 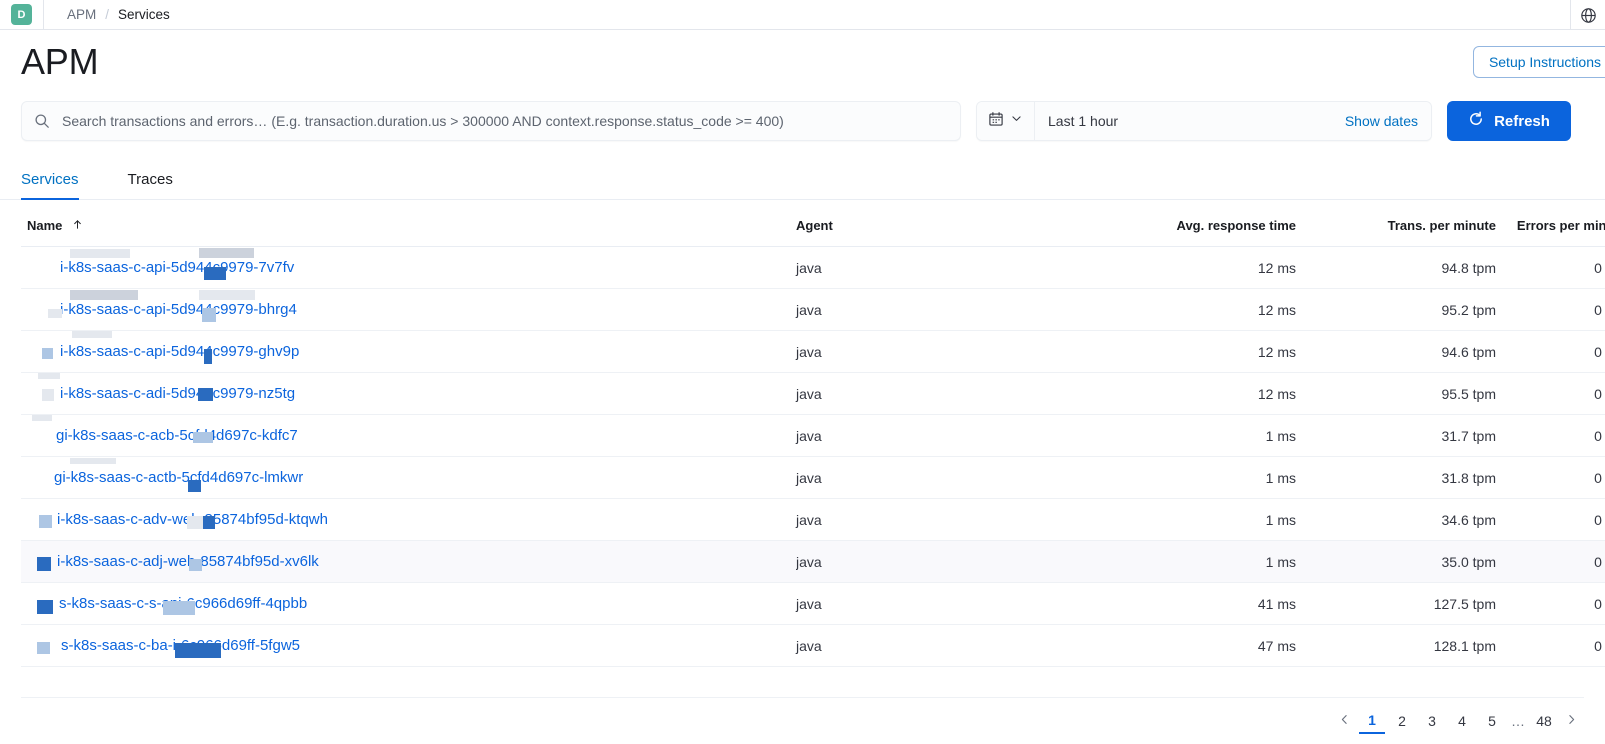 I want to click on trans-per-minute-cell: 94.8 tpm, so click(x=1396, y=267).